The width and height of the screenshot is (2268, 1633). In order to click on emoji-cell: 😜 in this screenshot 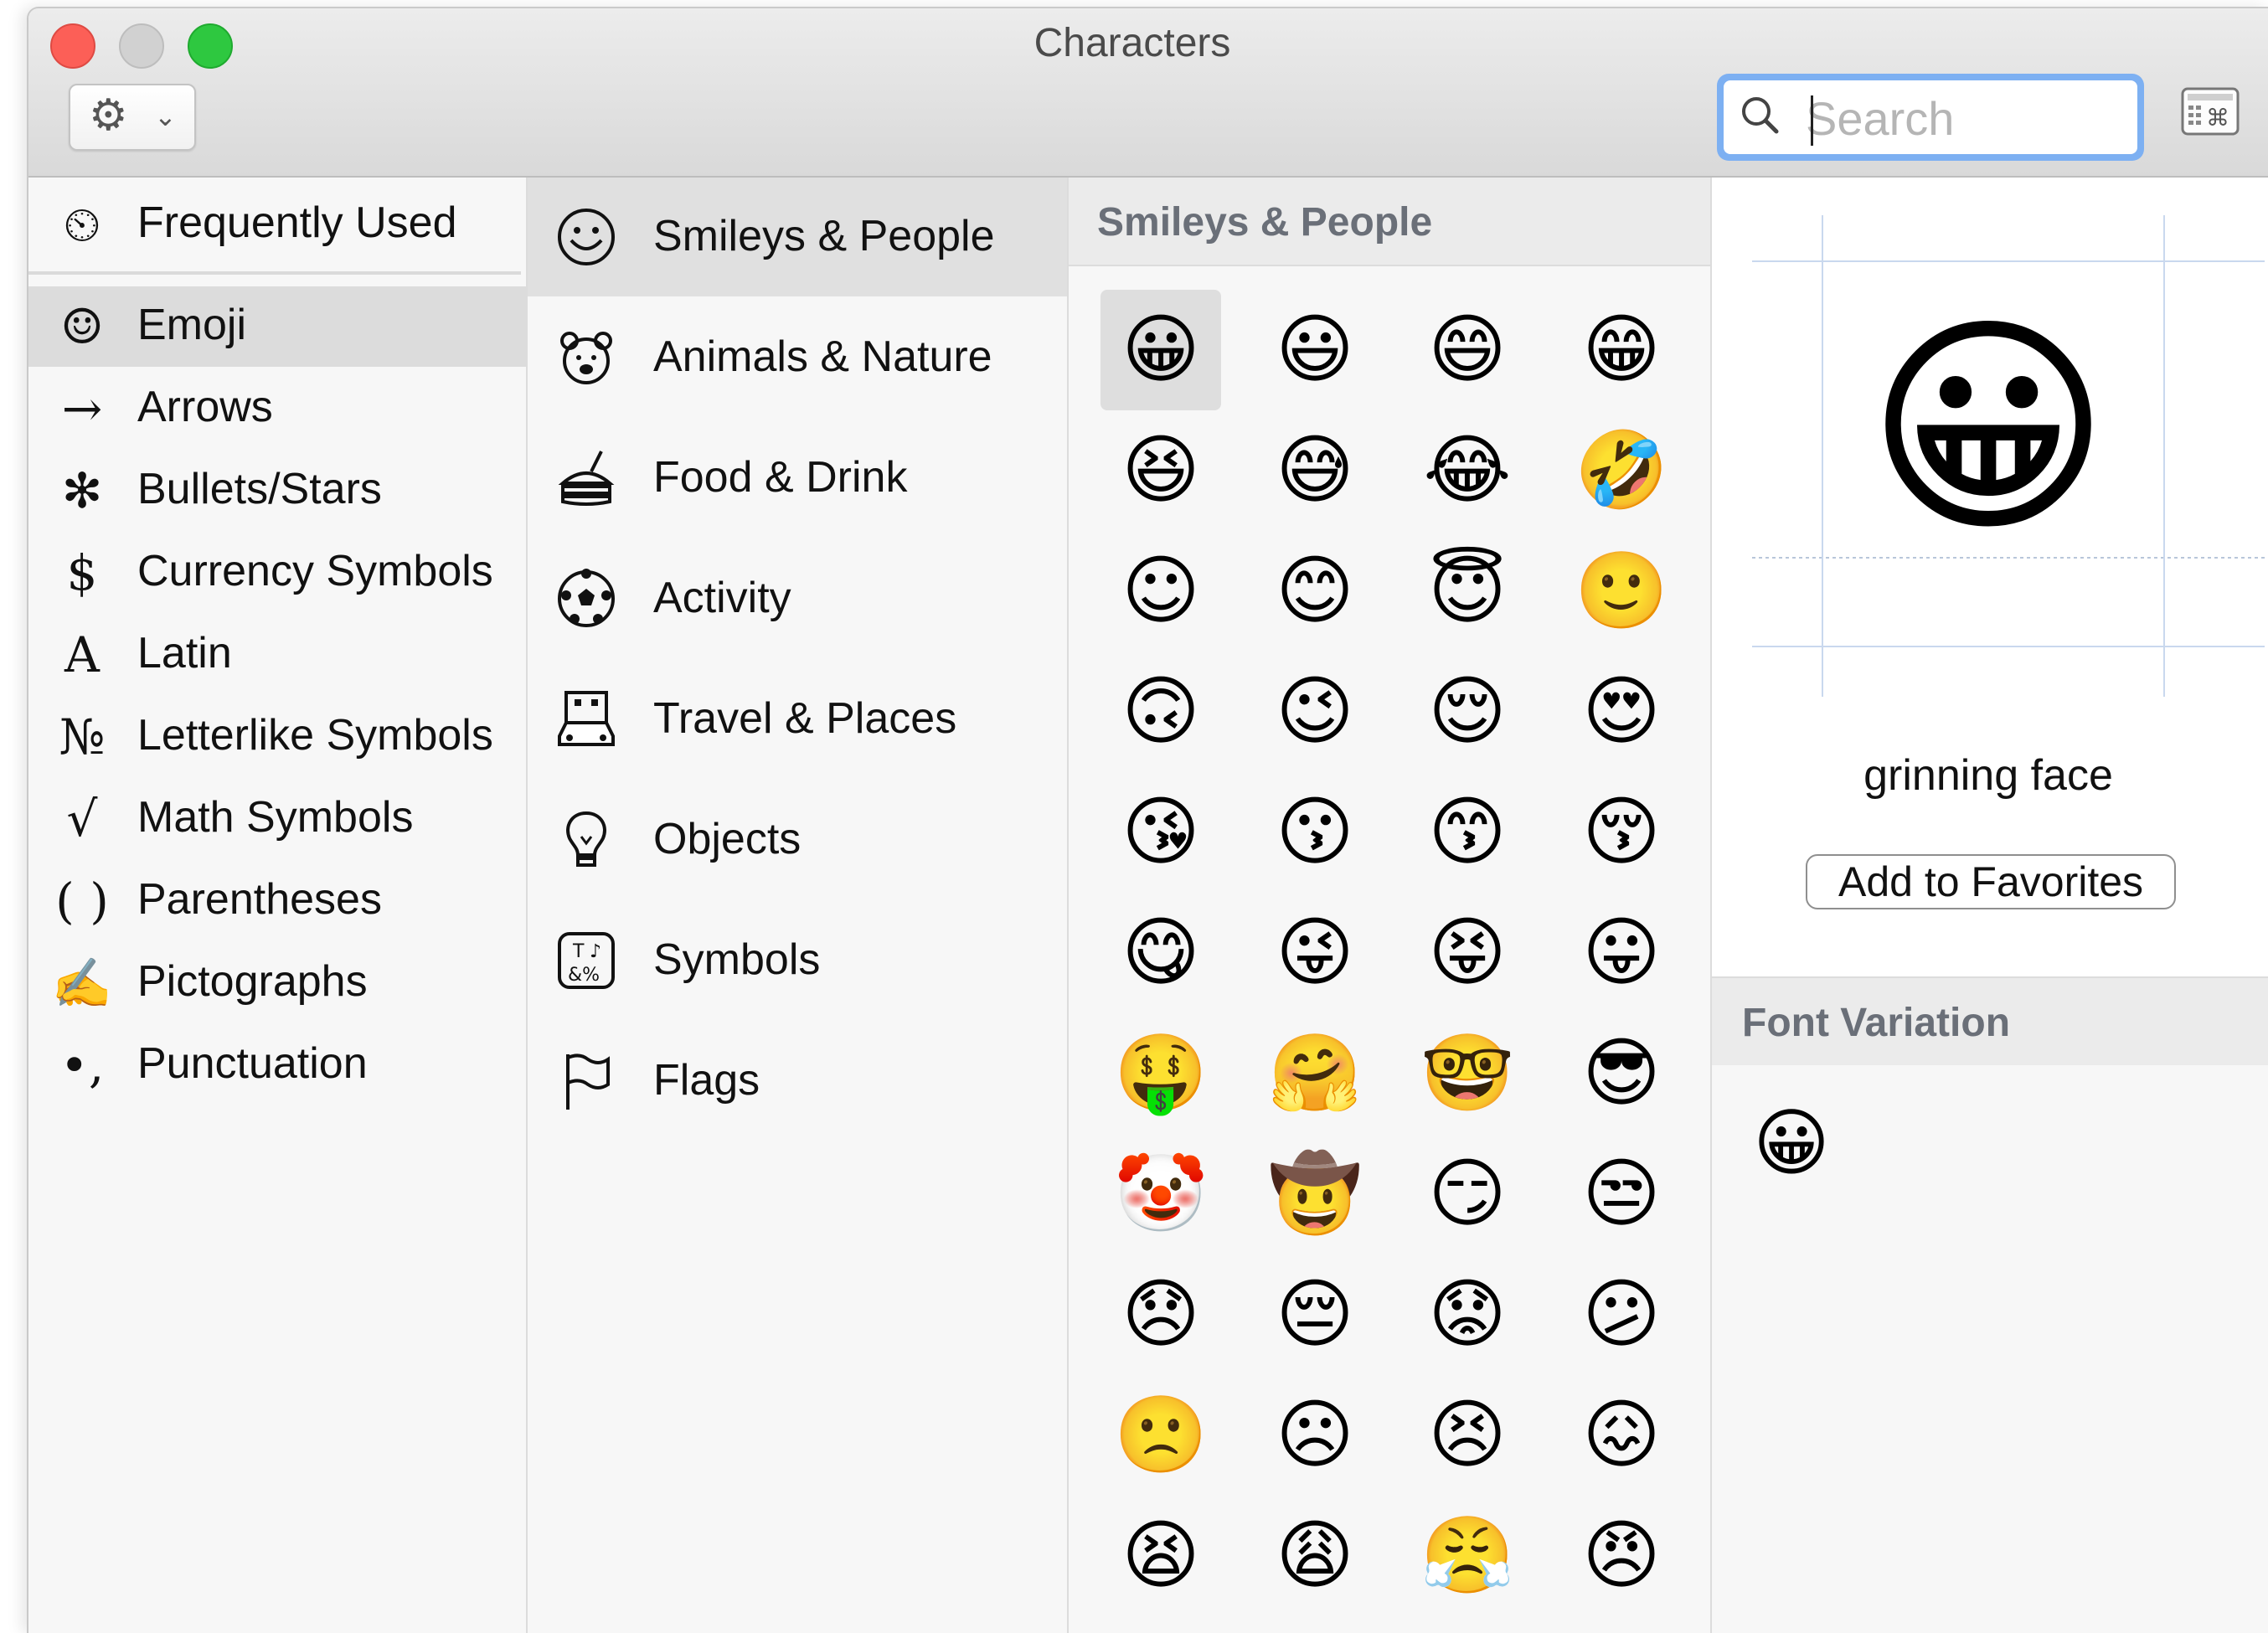, I will do `click(1315, 953)`.